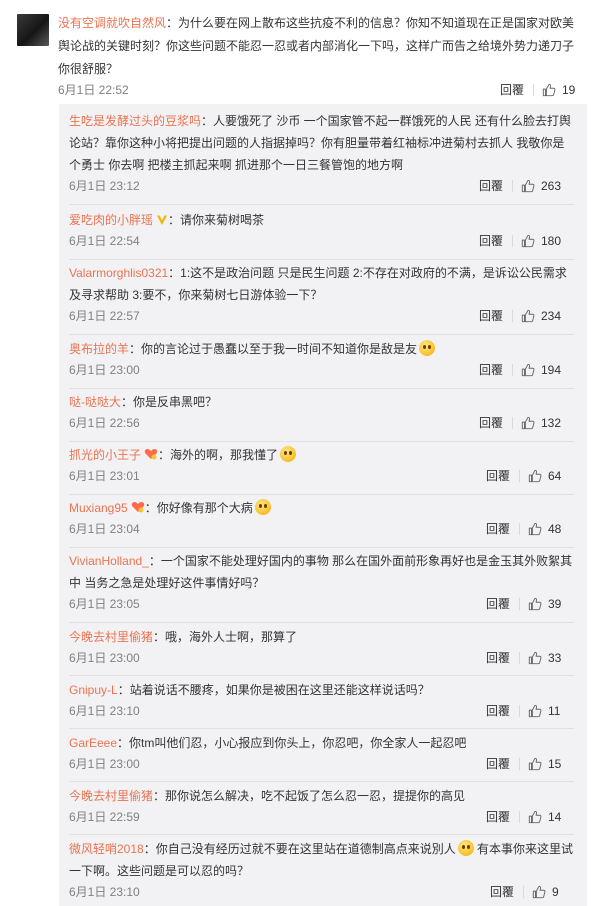 Image resolution: width=603 pixels, height=906 pixels. I want to click on like-button: 14, so click(544, 817).